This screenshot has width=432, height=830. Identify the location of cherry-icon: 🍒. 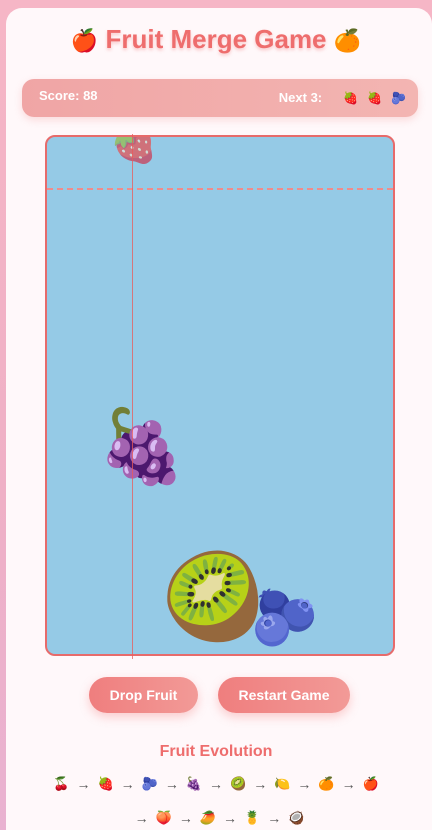
(61, 783).